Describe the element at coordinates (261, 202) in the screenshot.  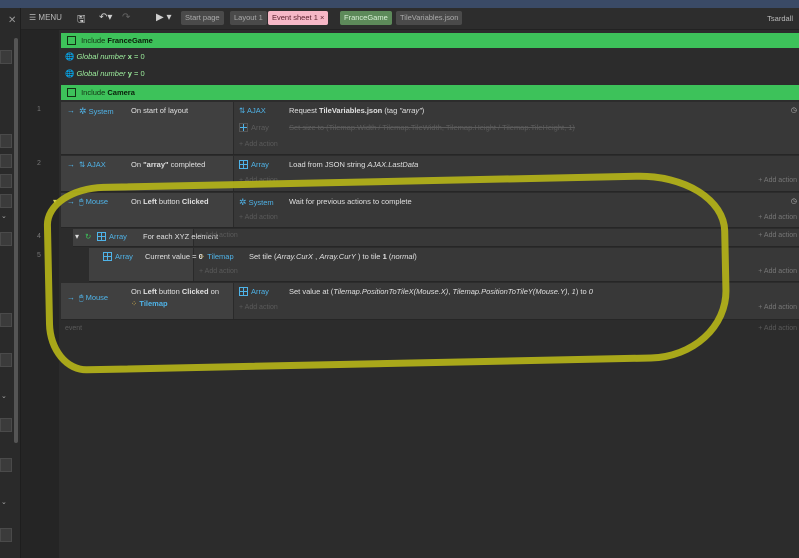
I see `action-object: System` at that location.